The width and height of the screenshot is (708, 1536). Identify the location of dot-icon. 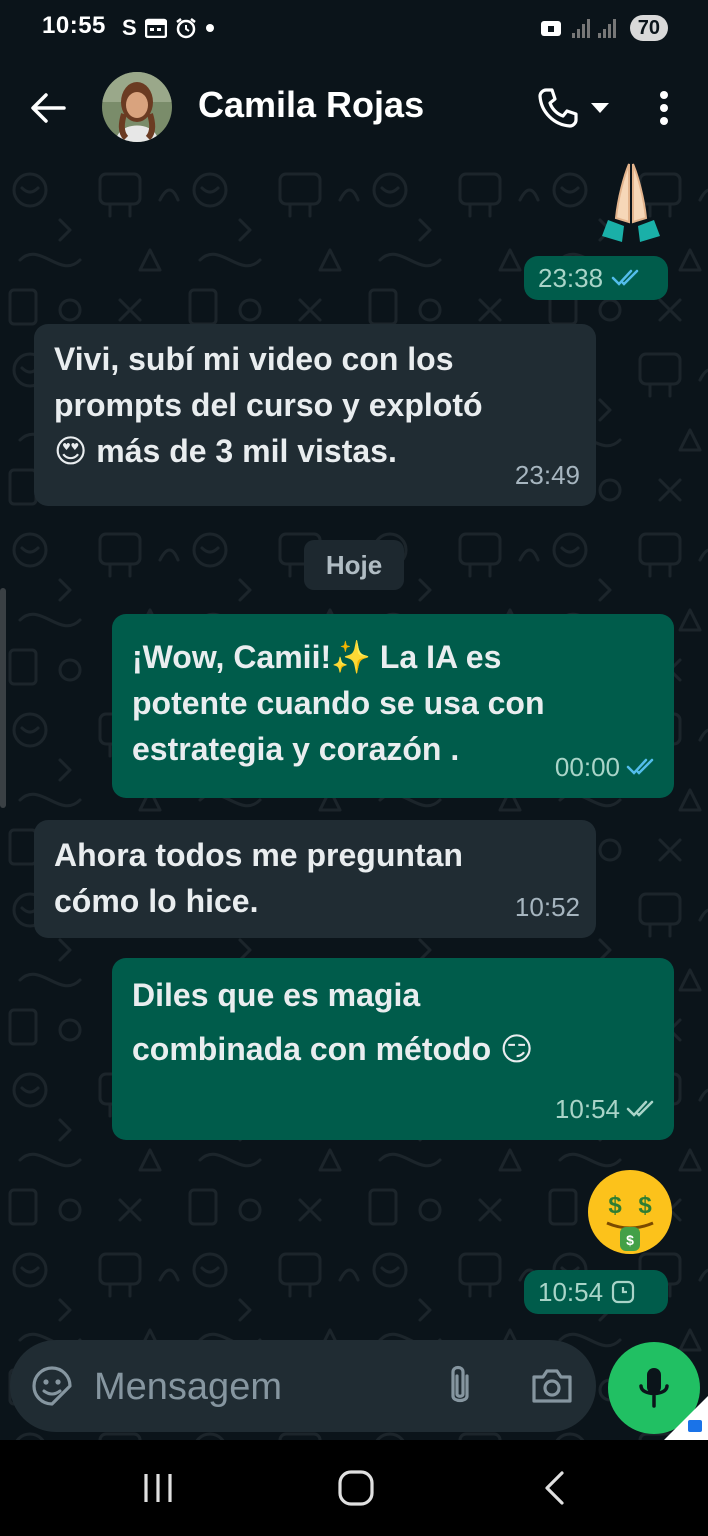
(209, 28).